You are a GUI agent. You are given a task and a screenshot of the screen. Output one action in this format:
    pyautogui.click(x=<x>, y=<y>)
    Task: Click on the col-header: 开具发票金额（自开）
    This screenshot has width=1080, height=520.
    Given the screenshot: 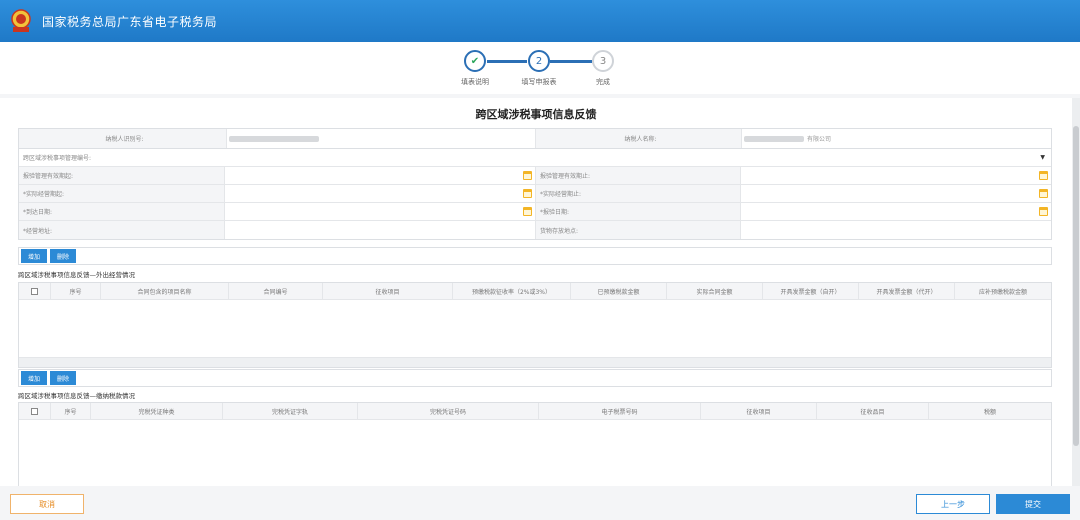 What is the action you would take?
    pyautogui.click(x=811, y=291)
    